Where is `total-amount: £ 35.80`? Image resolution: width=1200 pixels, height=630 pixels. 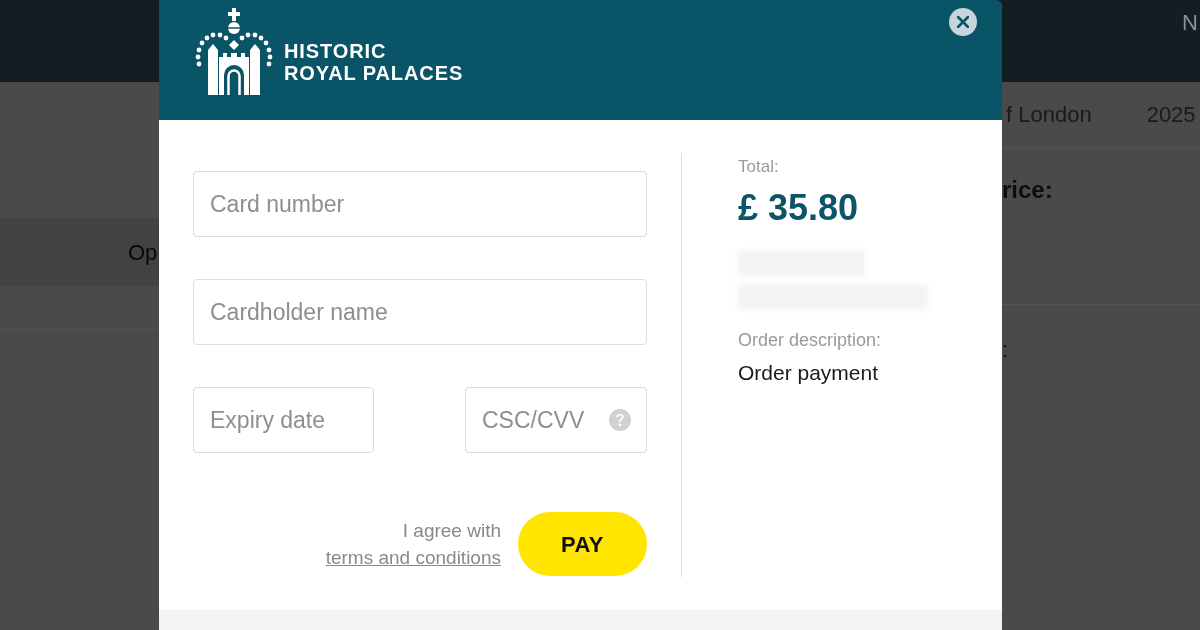
total-amount: £ 35.80 is located at coordinates (798, 208).